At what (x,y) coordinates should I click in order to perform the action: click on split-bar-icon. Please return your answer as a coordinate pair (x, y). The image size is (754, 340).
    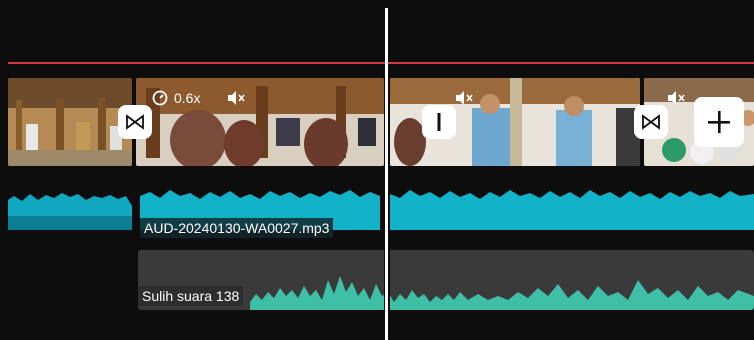
    Looking at the image, I should click on (439, 122).